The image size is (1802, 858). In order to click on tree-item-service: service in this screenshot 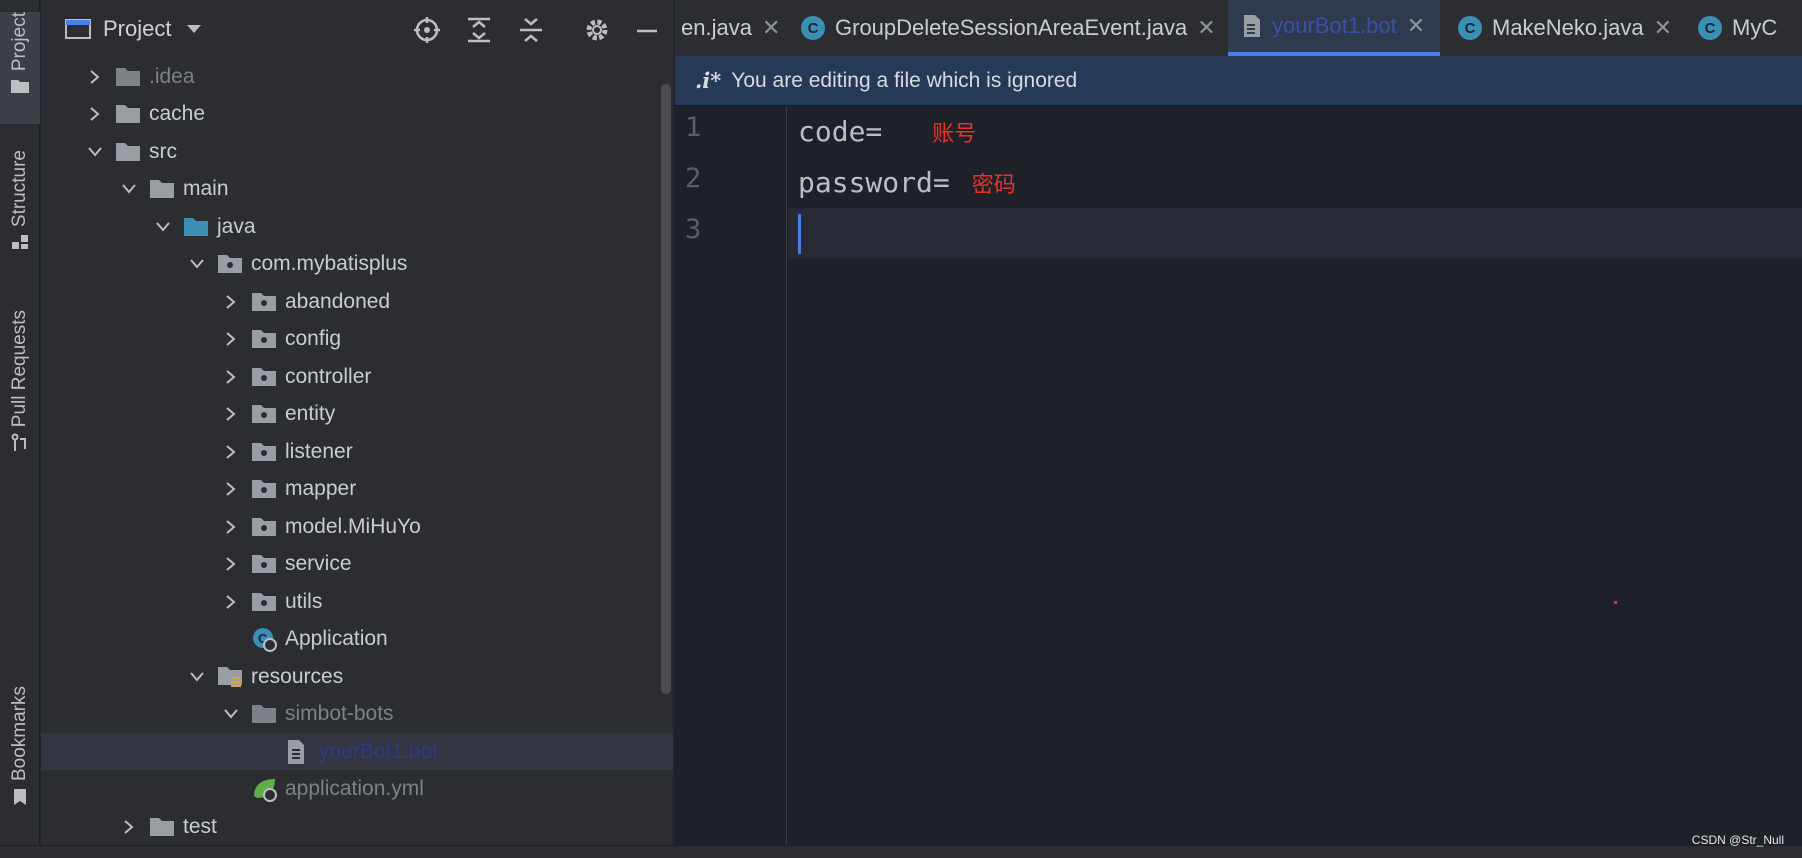, I will do `click(357, 563)`.